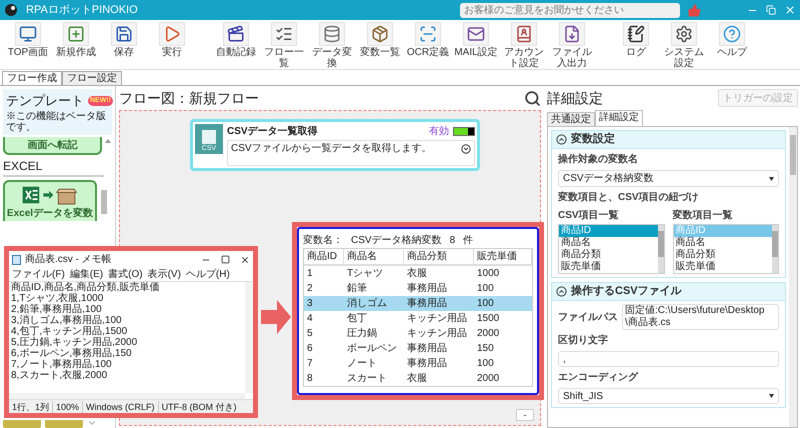 Image resolution: width=800 pixels, height=428 pixels. Describe the element at coordinates (668, 140) in the screenshot. I see `section-header: 変数設定` at that location.